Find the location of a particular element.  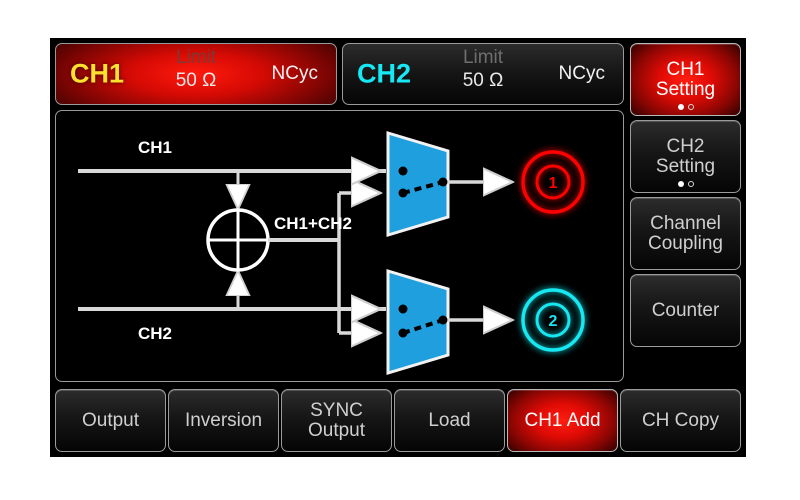

bottom-button-ch-copy: CH Copy is located at coordinates (680, 420).